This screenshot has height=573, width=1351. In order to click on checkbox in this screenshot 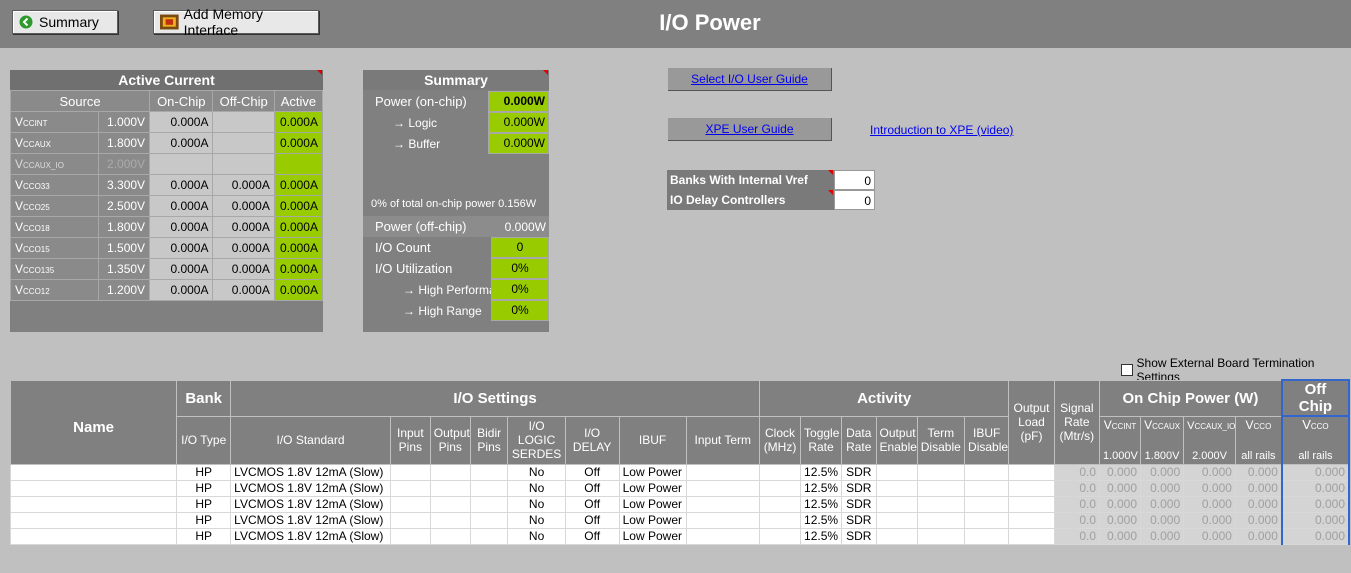, I will do `click(1127, 370)`.